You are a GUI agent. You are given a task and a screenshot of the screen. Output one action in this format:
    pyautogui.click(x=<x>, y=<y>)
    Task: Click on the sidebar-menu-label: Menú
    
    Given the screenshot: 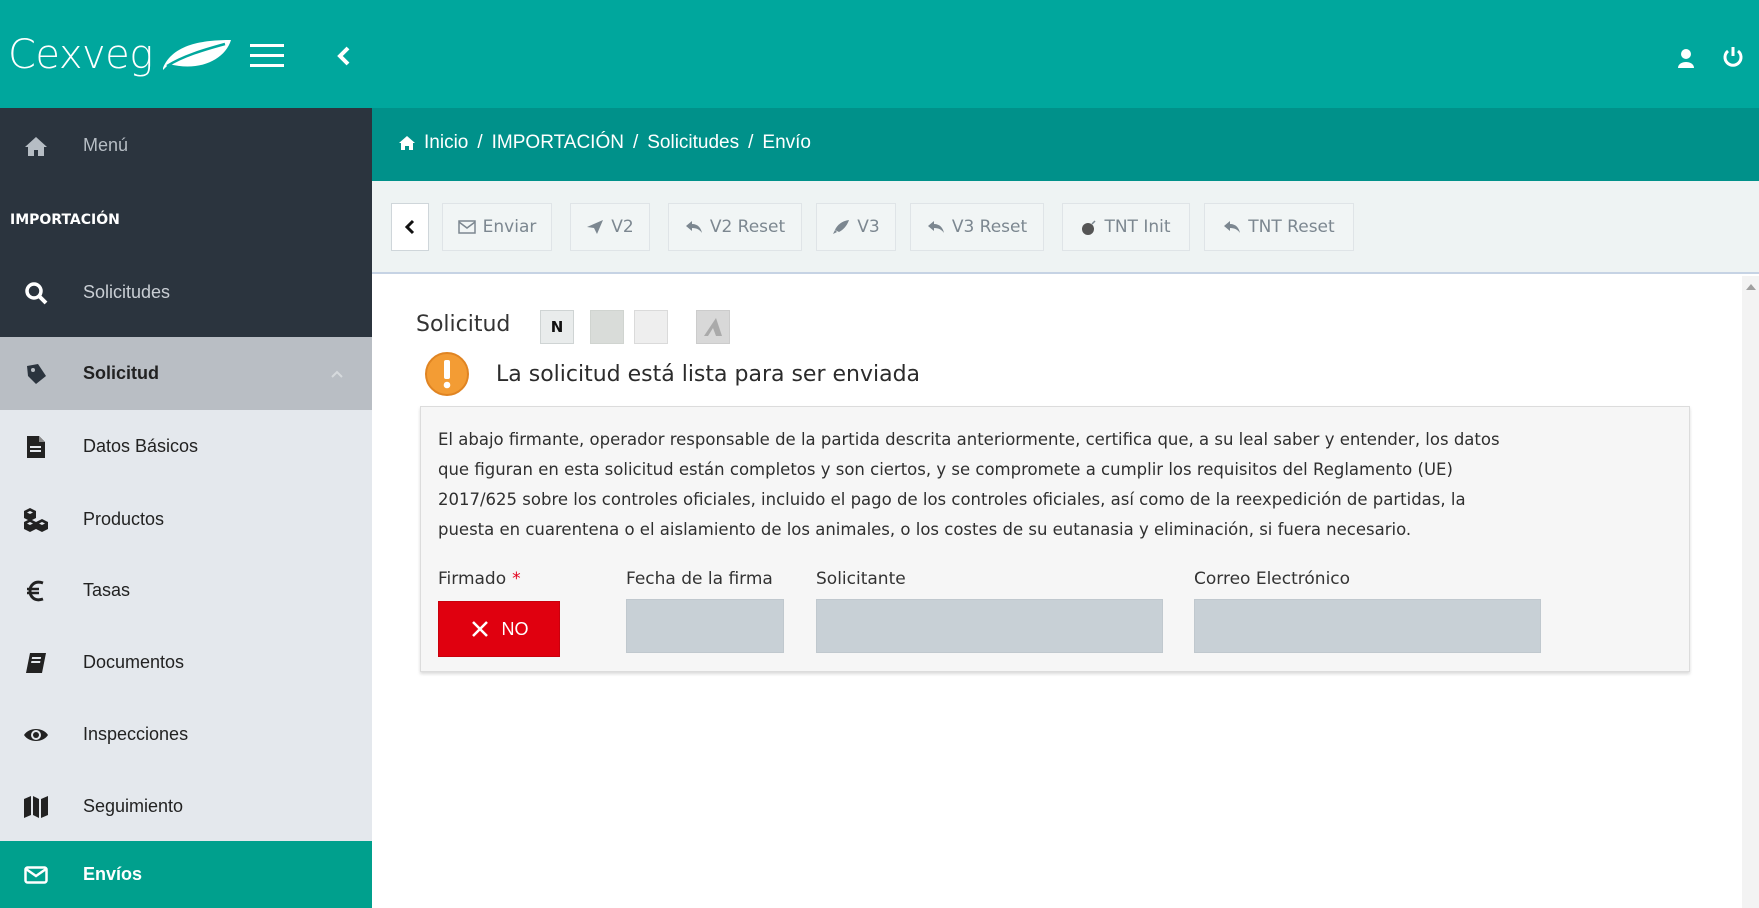 What is the action you would take?
    pyautogui.click(x=106, y=145)
    